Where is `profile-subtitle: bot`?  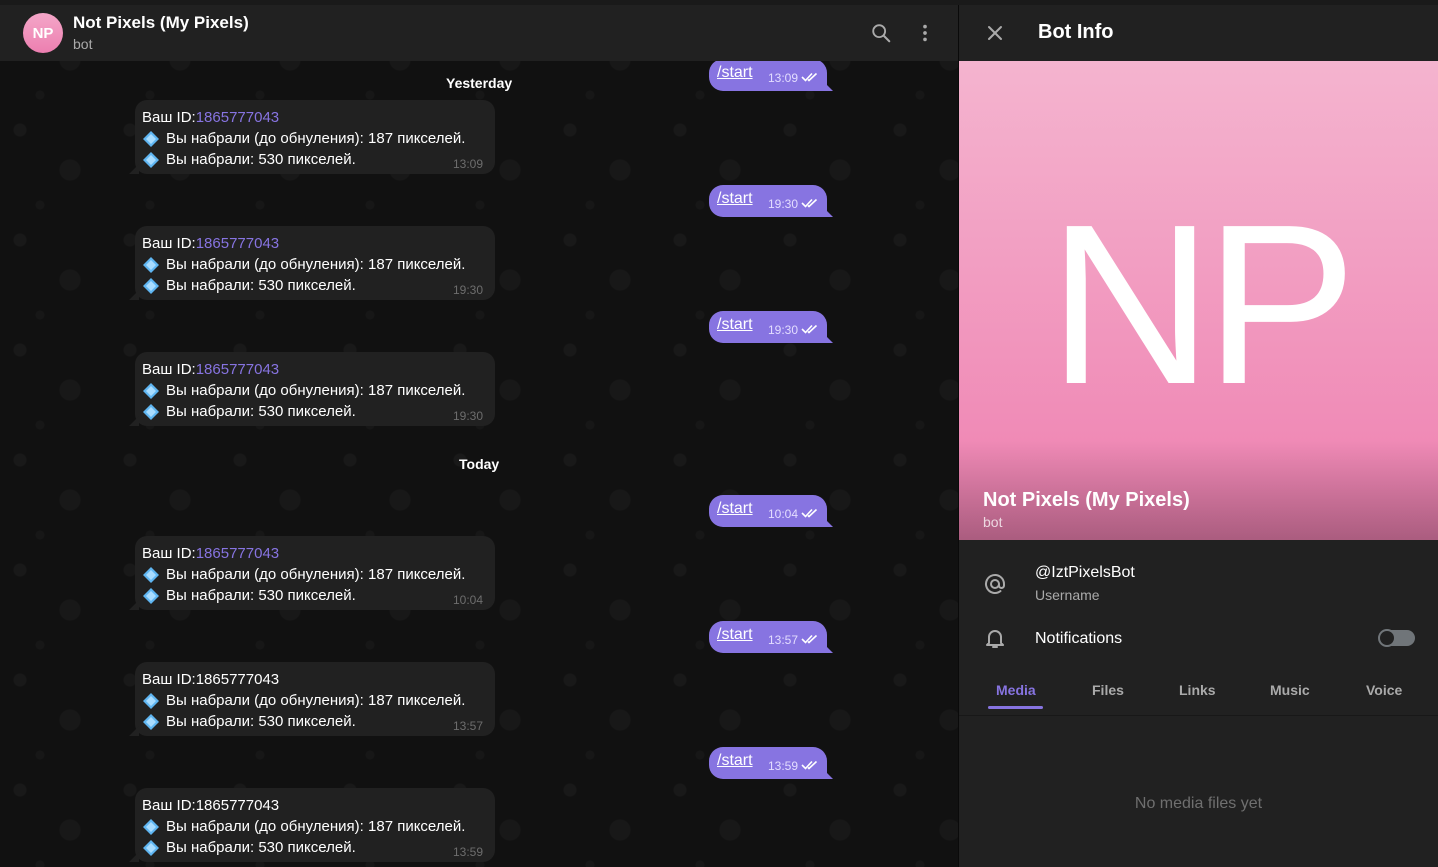 profile-subtitle: bot is located at coordinates (993, 522).